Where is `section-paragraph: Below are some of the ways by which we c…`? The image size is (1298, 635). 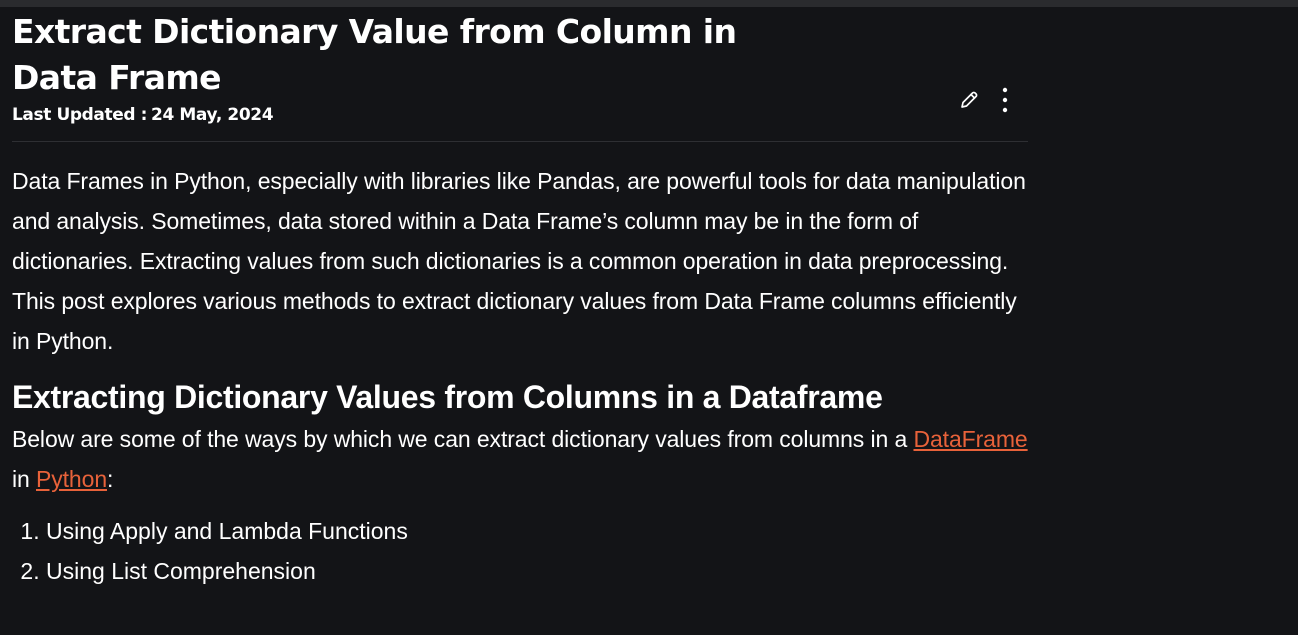 section-paragraph: Below are some of the ways by which we c… is located at coordinates (520, 459).